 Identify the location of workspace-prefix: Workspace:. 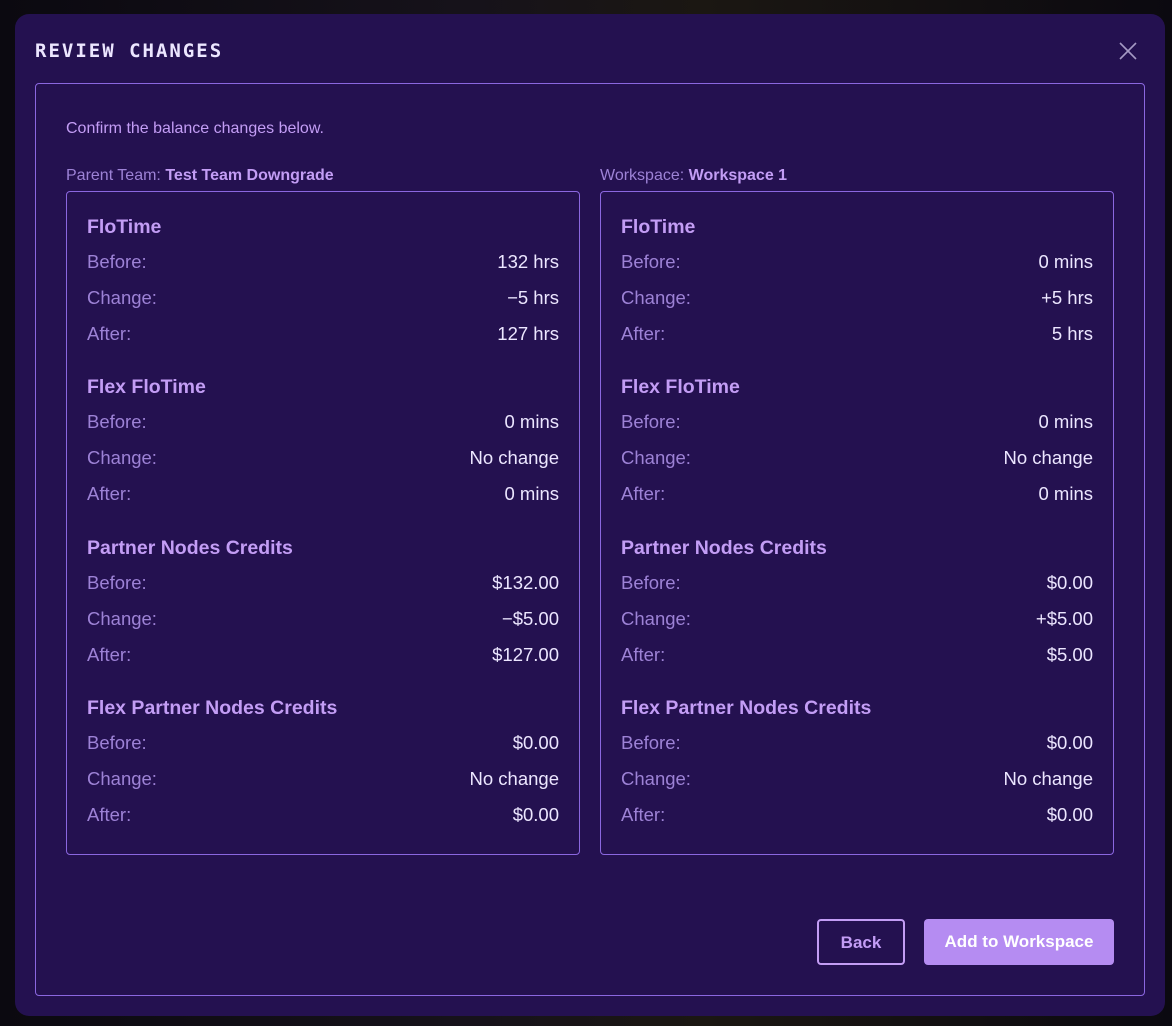
(642, 175).